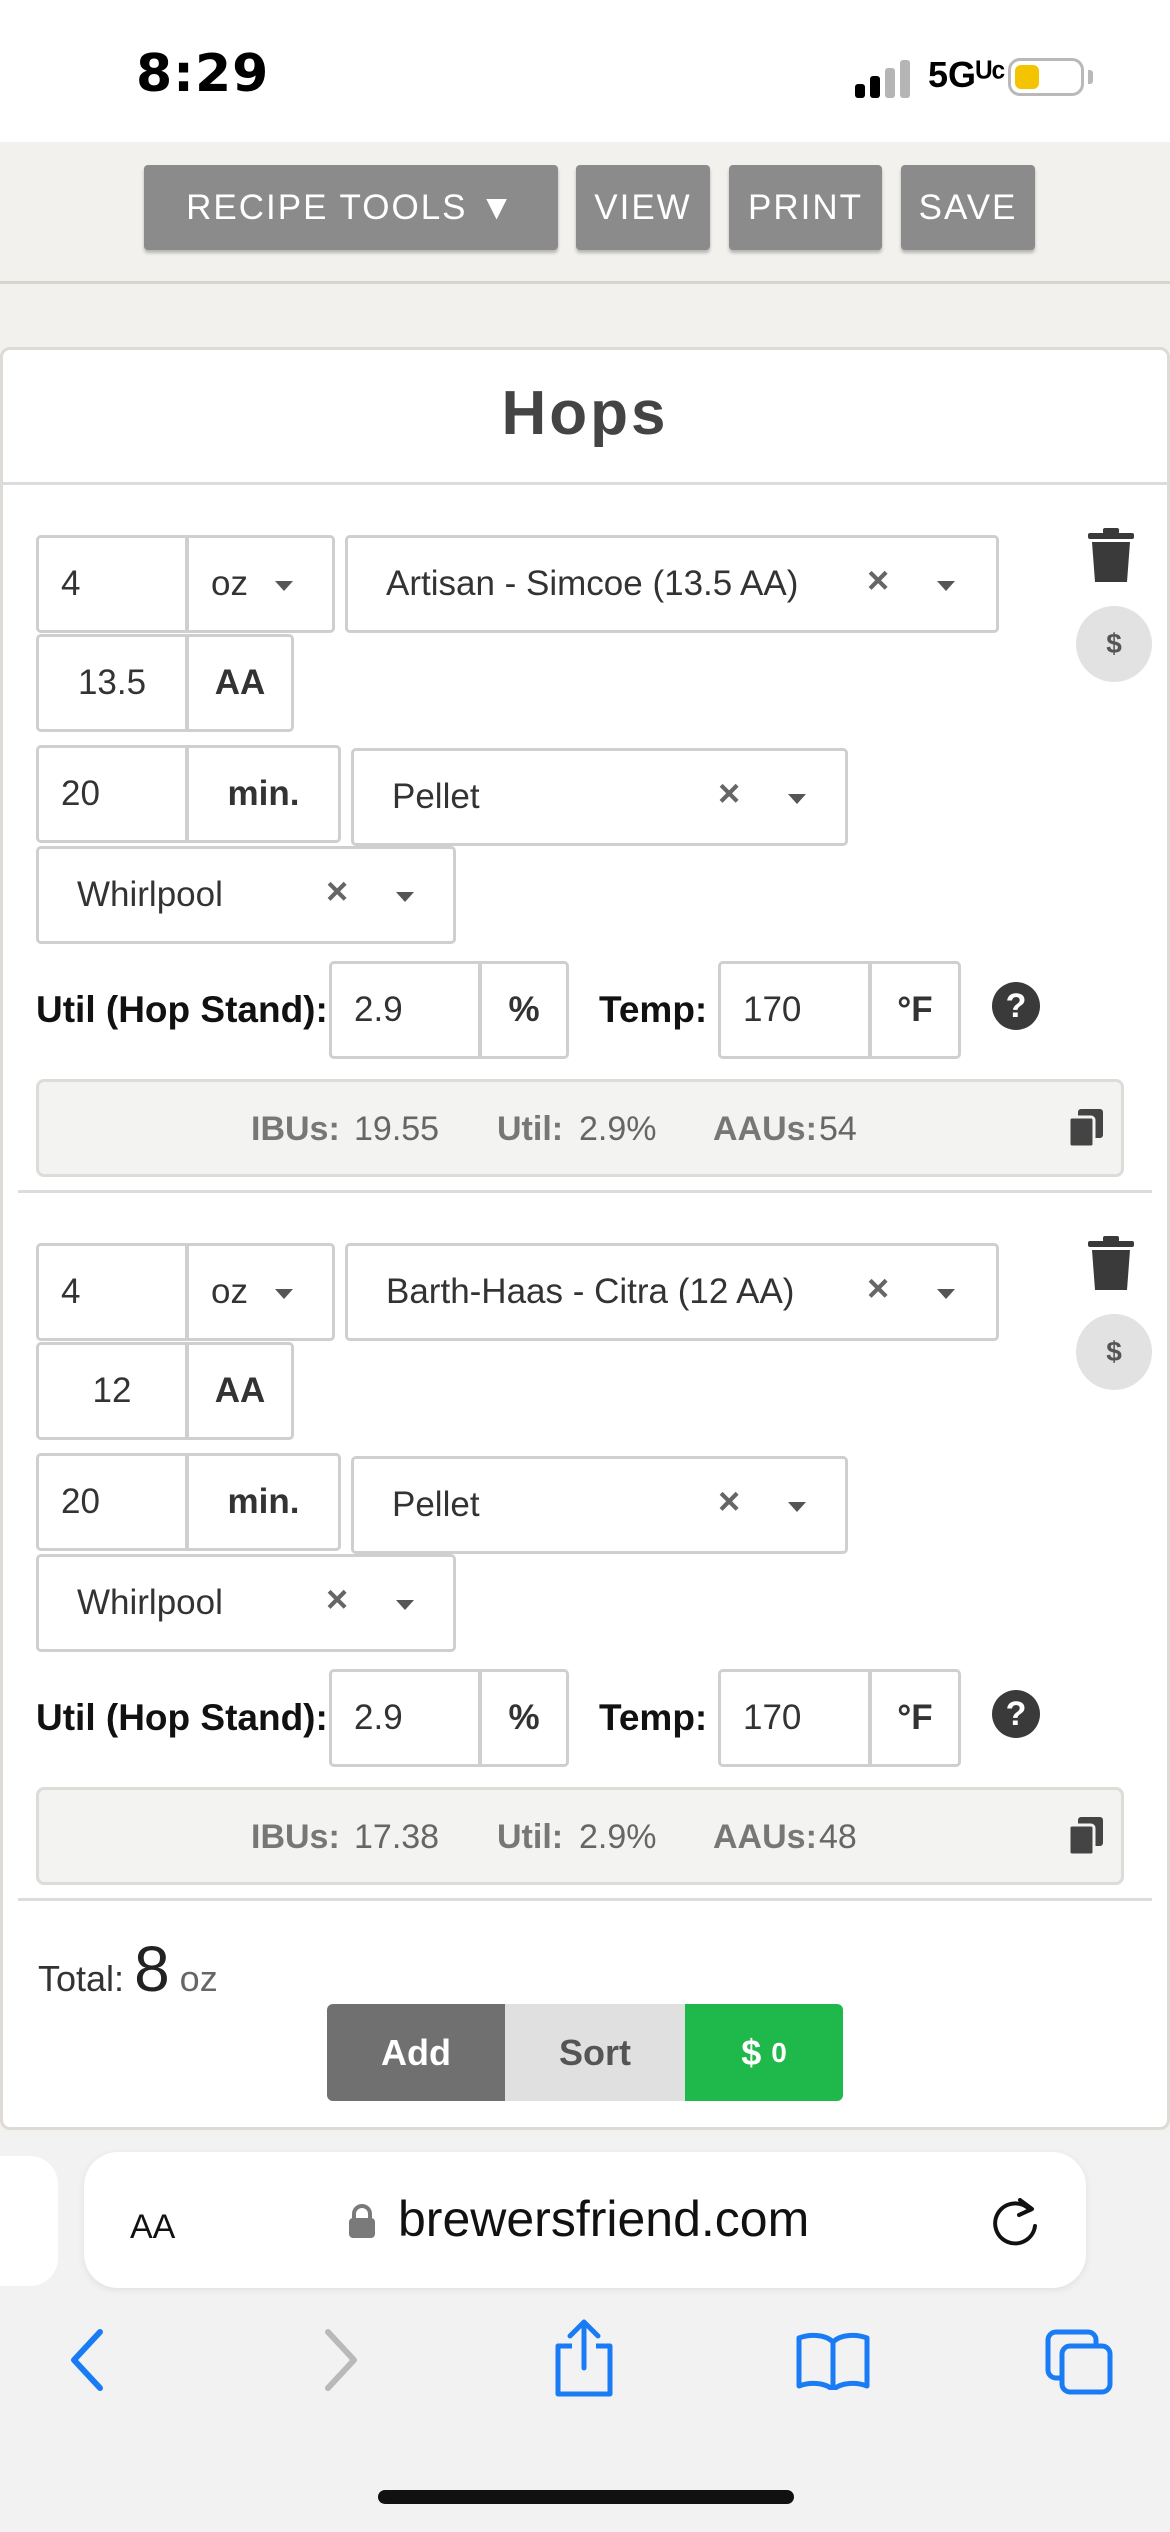  Describe the element at coordinates (112, 1391) in the screenshot. I see `hop-aa-input: 12` at that location.